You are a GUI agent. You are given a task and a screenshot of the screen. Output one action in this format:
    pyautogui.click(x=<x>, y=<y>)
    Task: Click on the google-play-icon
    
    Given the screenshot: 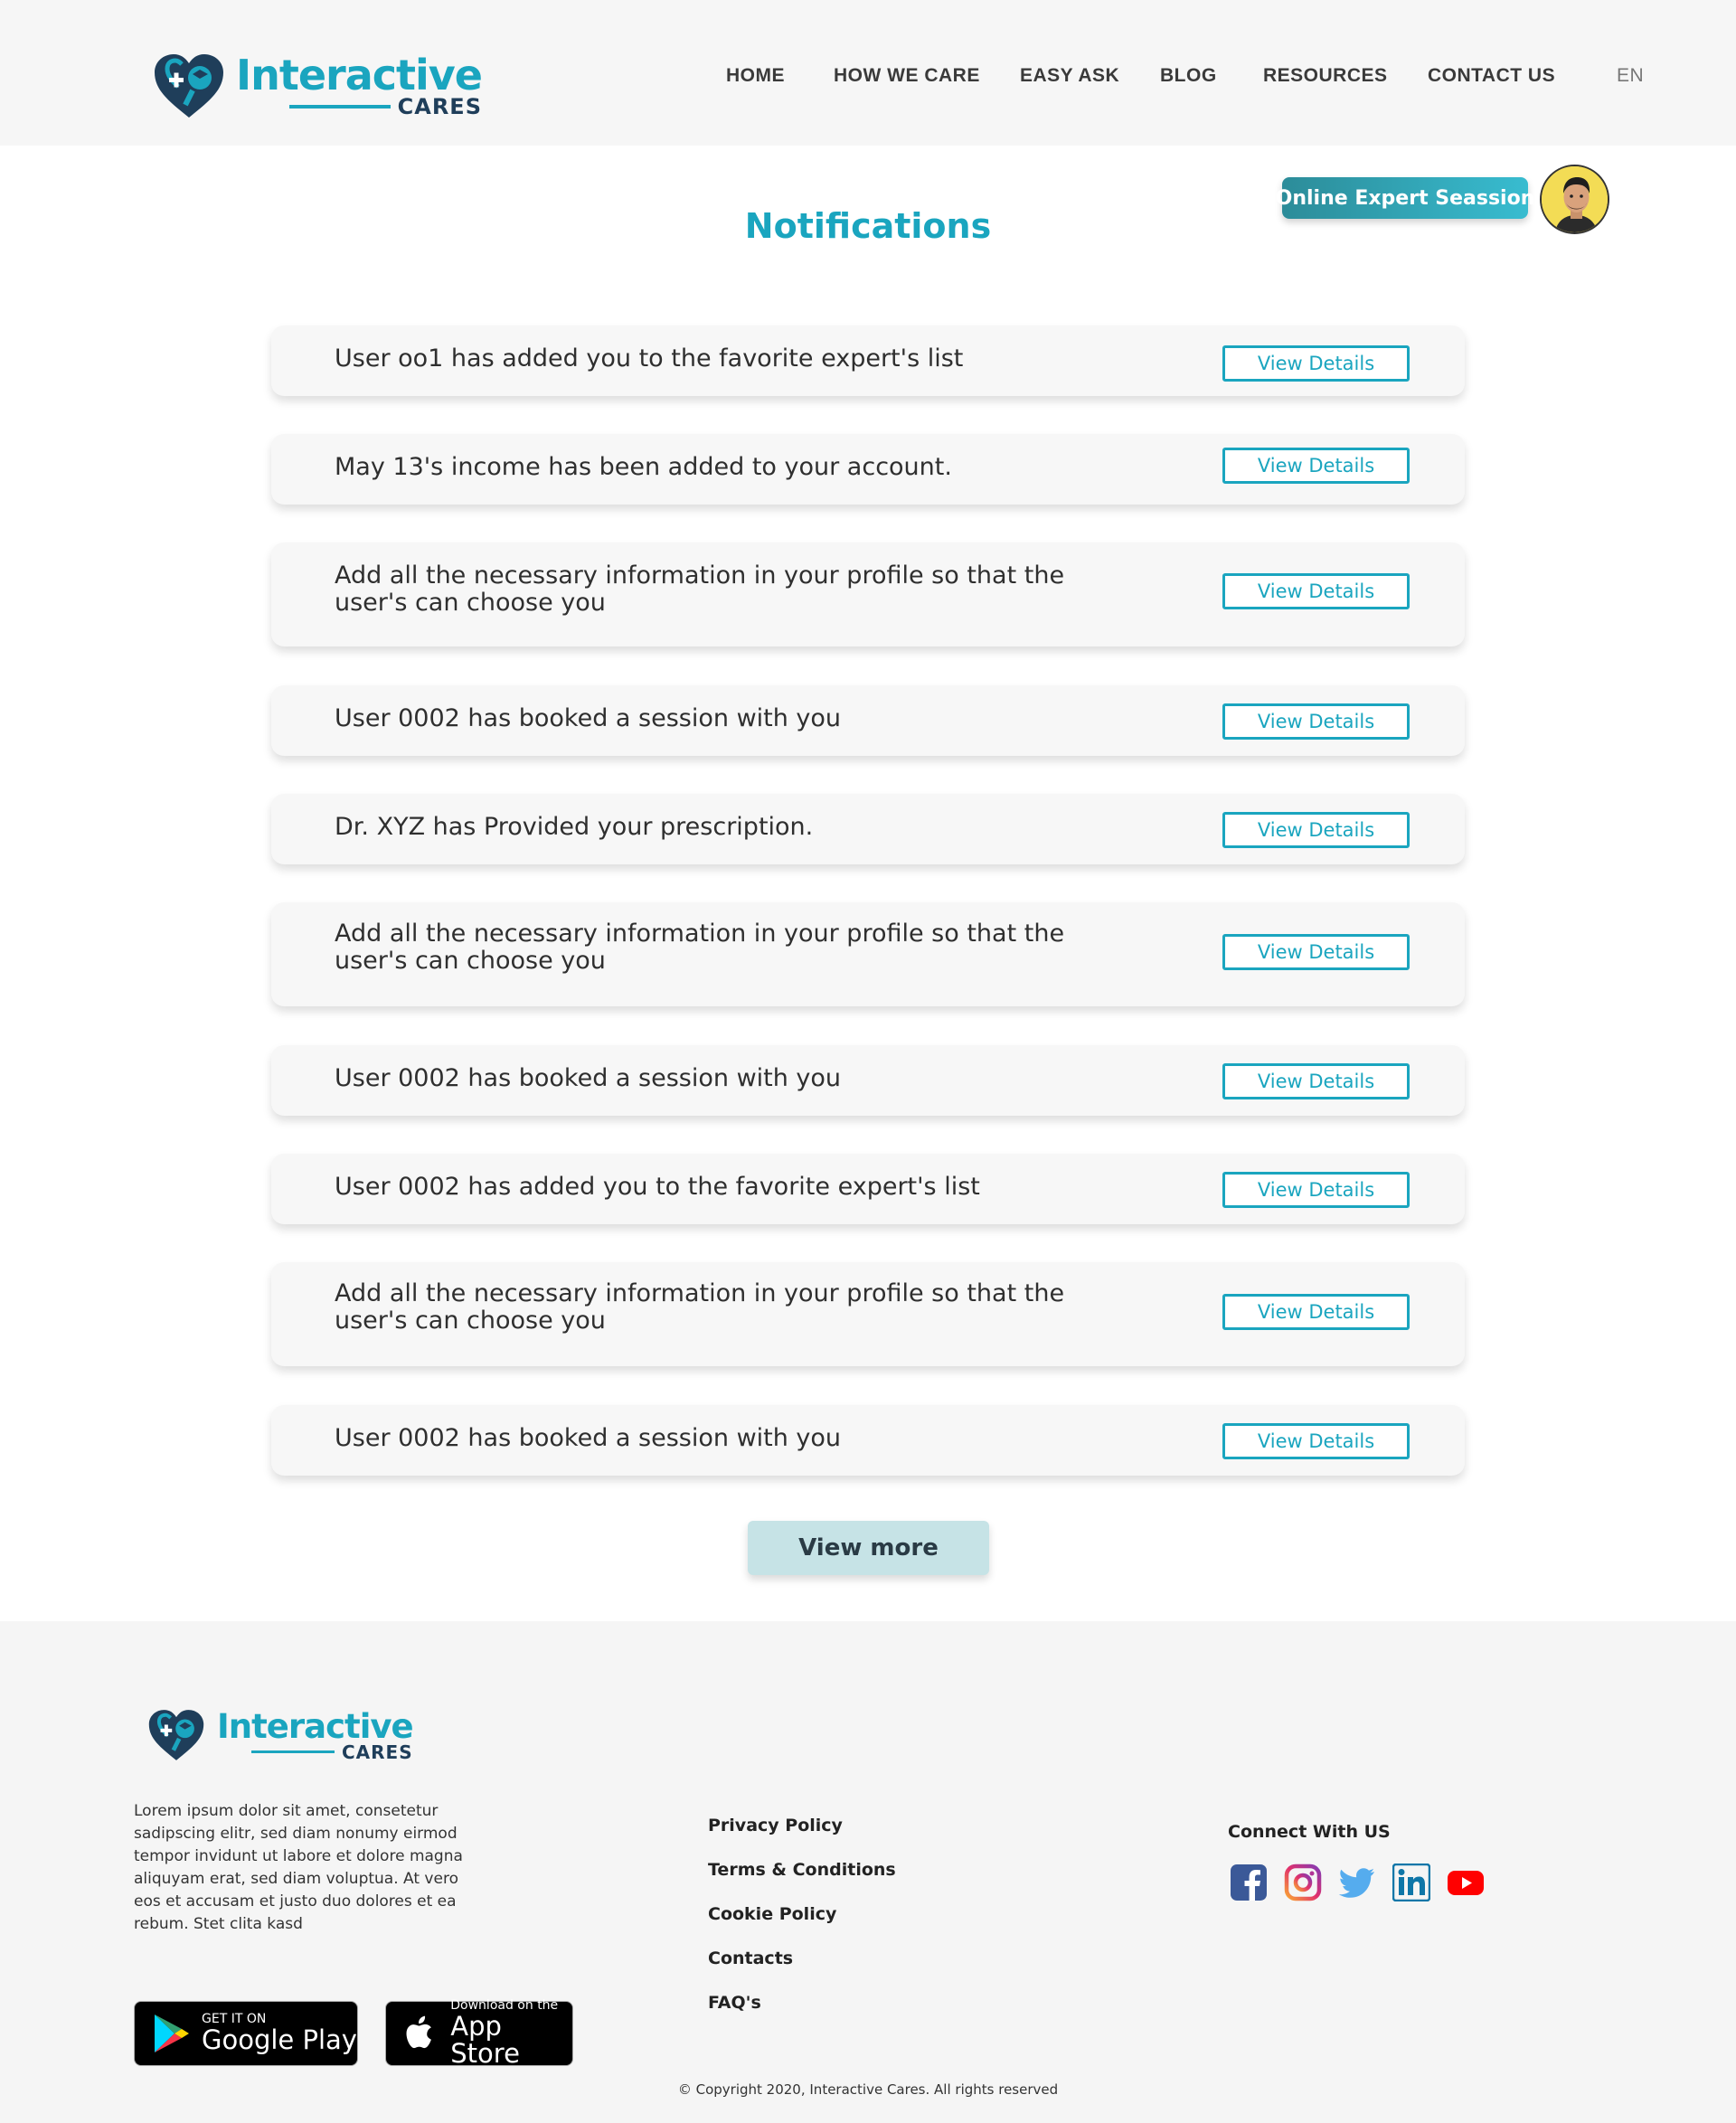 What is the action you would take?
    pyautogui.click(x=172, y=2033)
    